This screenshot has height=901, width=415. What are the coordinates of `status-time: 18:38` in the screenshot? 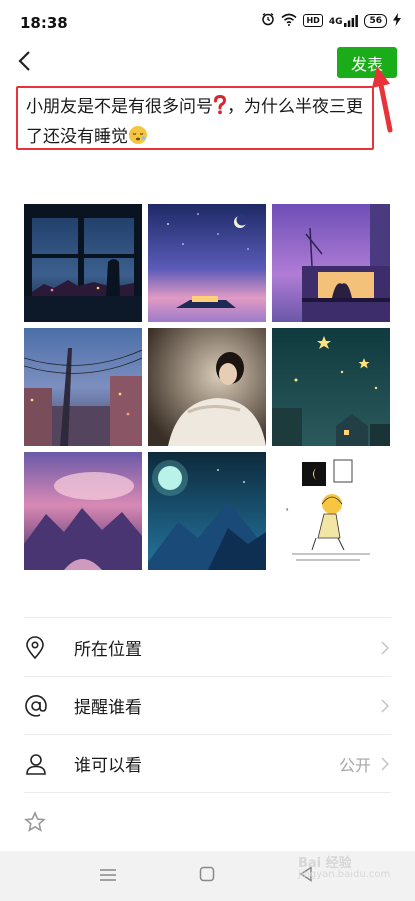 It's located at (44, 23).